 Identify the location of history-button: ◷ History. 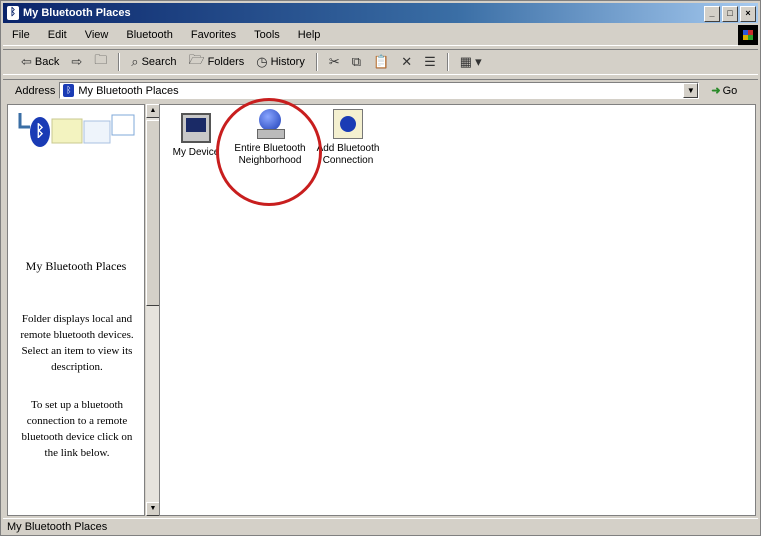
(280, 62).